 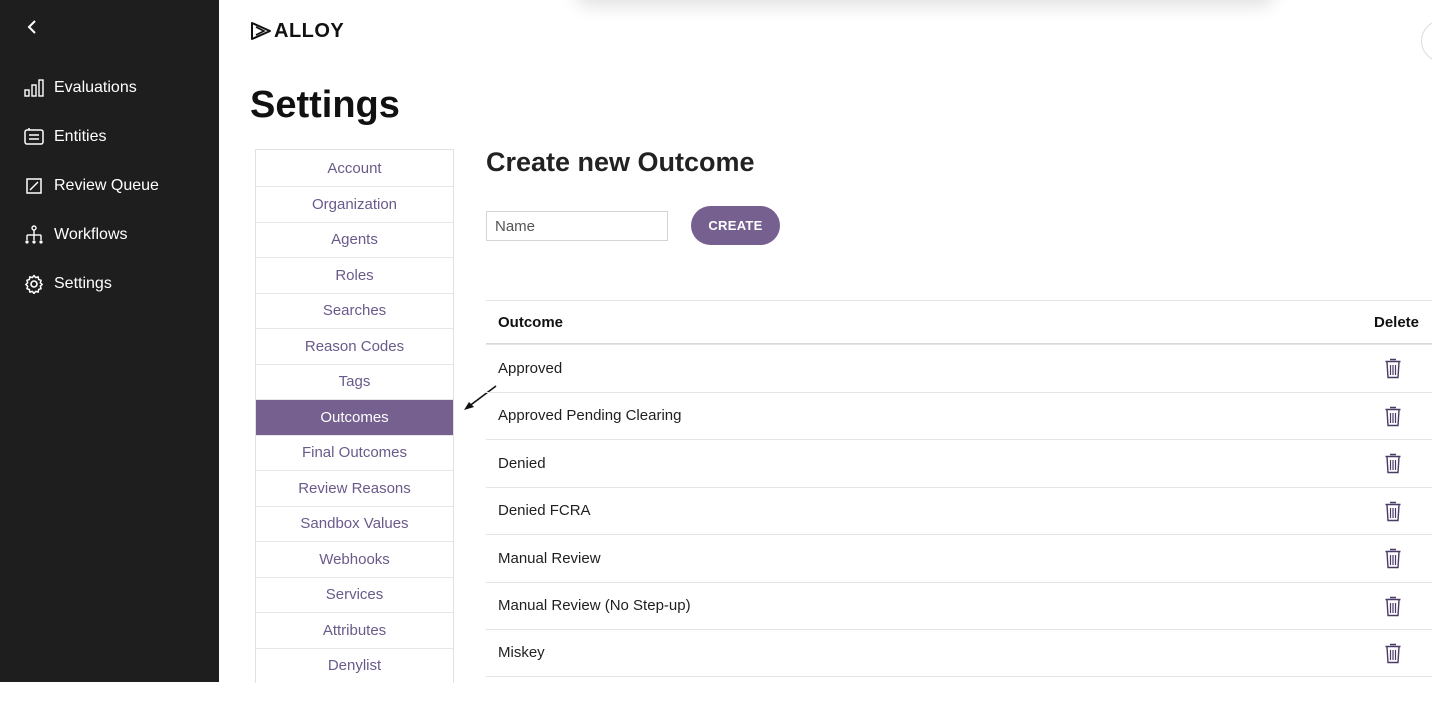 What do you see at coordinates (325, 105) in the screenshot?
I see `page-title: Settings` at bounding box center [325, 105].